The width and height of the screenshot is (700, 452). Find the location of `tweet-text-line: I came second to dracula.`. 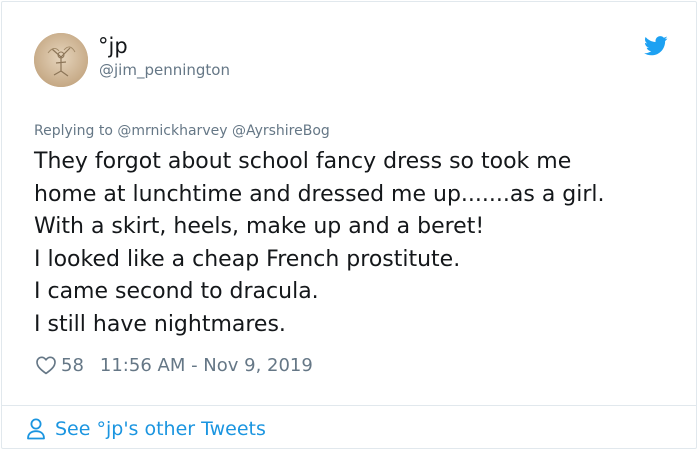

tweet-text-line: I came second to dracula. is located at coordinates (176, 292).